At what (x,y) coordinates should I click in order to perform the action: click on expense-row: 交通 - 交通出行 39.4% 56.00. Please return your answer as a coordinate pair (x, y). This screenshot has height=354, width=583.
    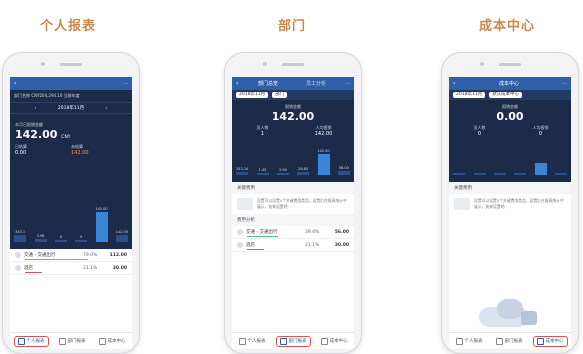
    Looking at the image, I should click on (293, 232).